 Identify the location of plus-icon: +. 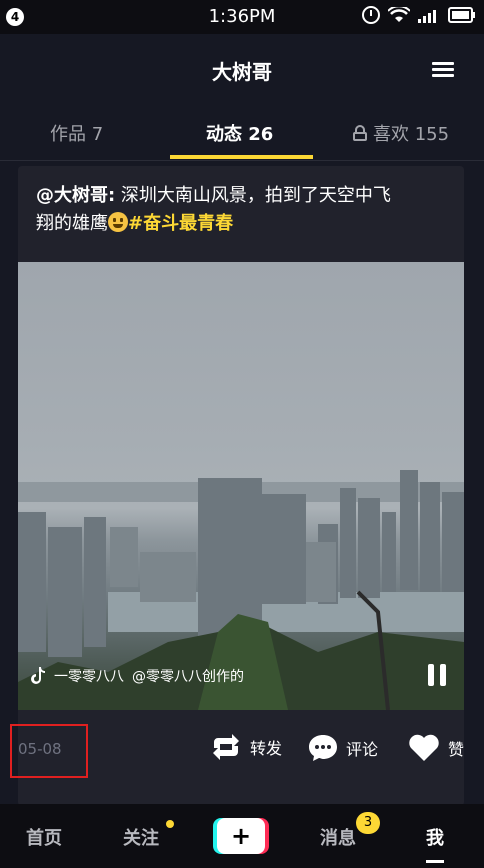
(241, 836).